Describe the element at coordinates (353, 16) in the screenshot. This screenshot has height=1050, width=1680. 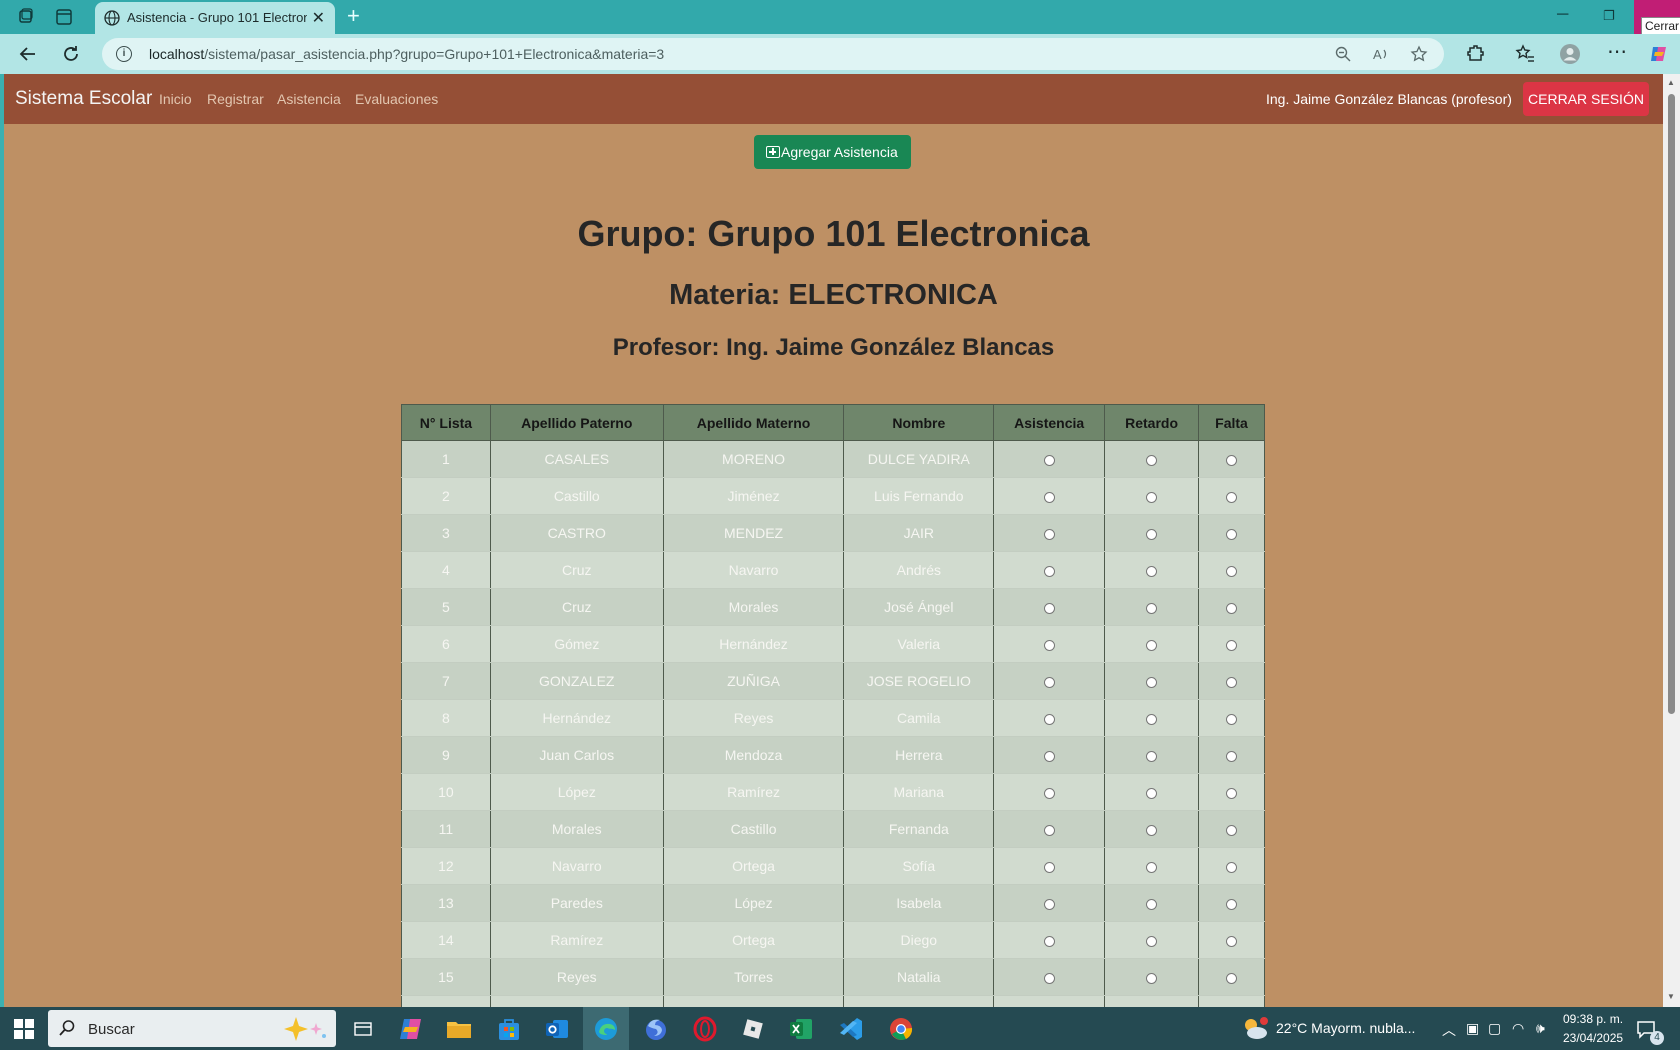
I see `new-tab-button: +` at that location.